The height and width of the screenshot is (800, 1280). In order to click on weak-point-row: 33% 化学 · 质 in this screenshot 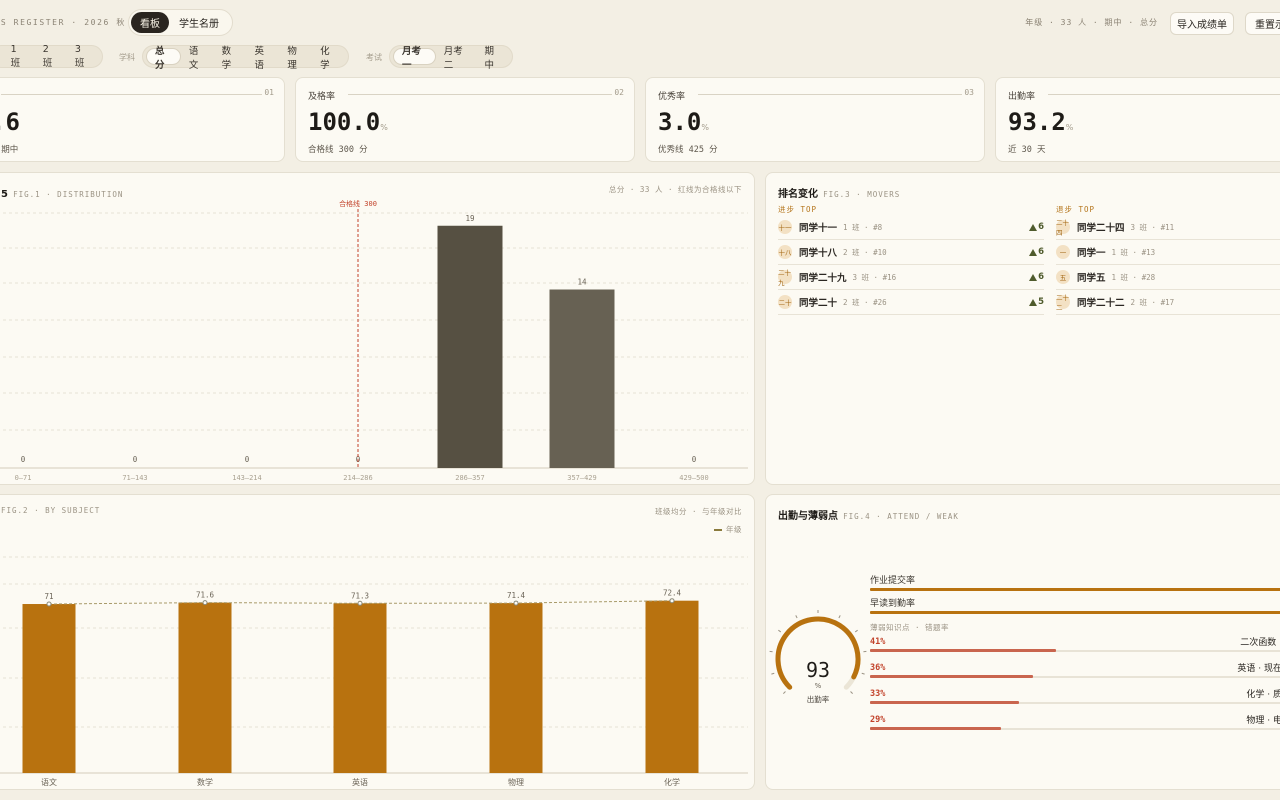, I will do `click(1075, 700)`.